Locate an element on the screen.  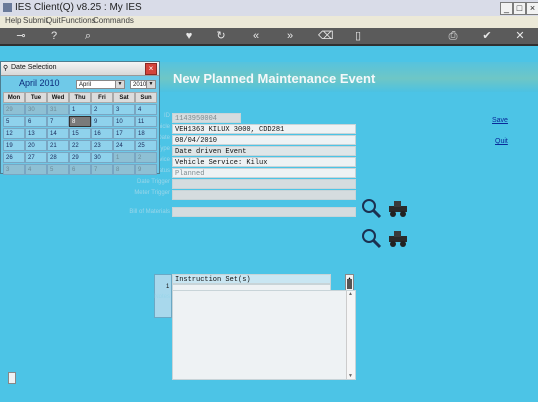
calendar-day: 20 is located at coordinates (36, 145).